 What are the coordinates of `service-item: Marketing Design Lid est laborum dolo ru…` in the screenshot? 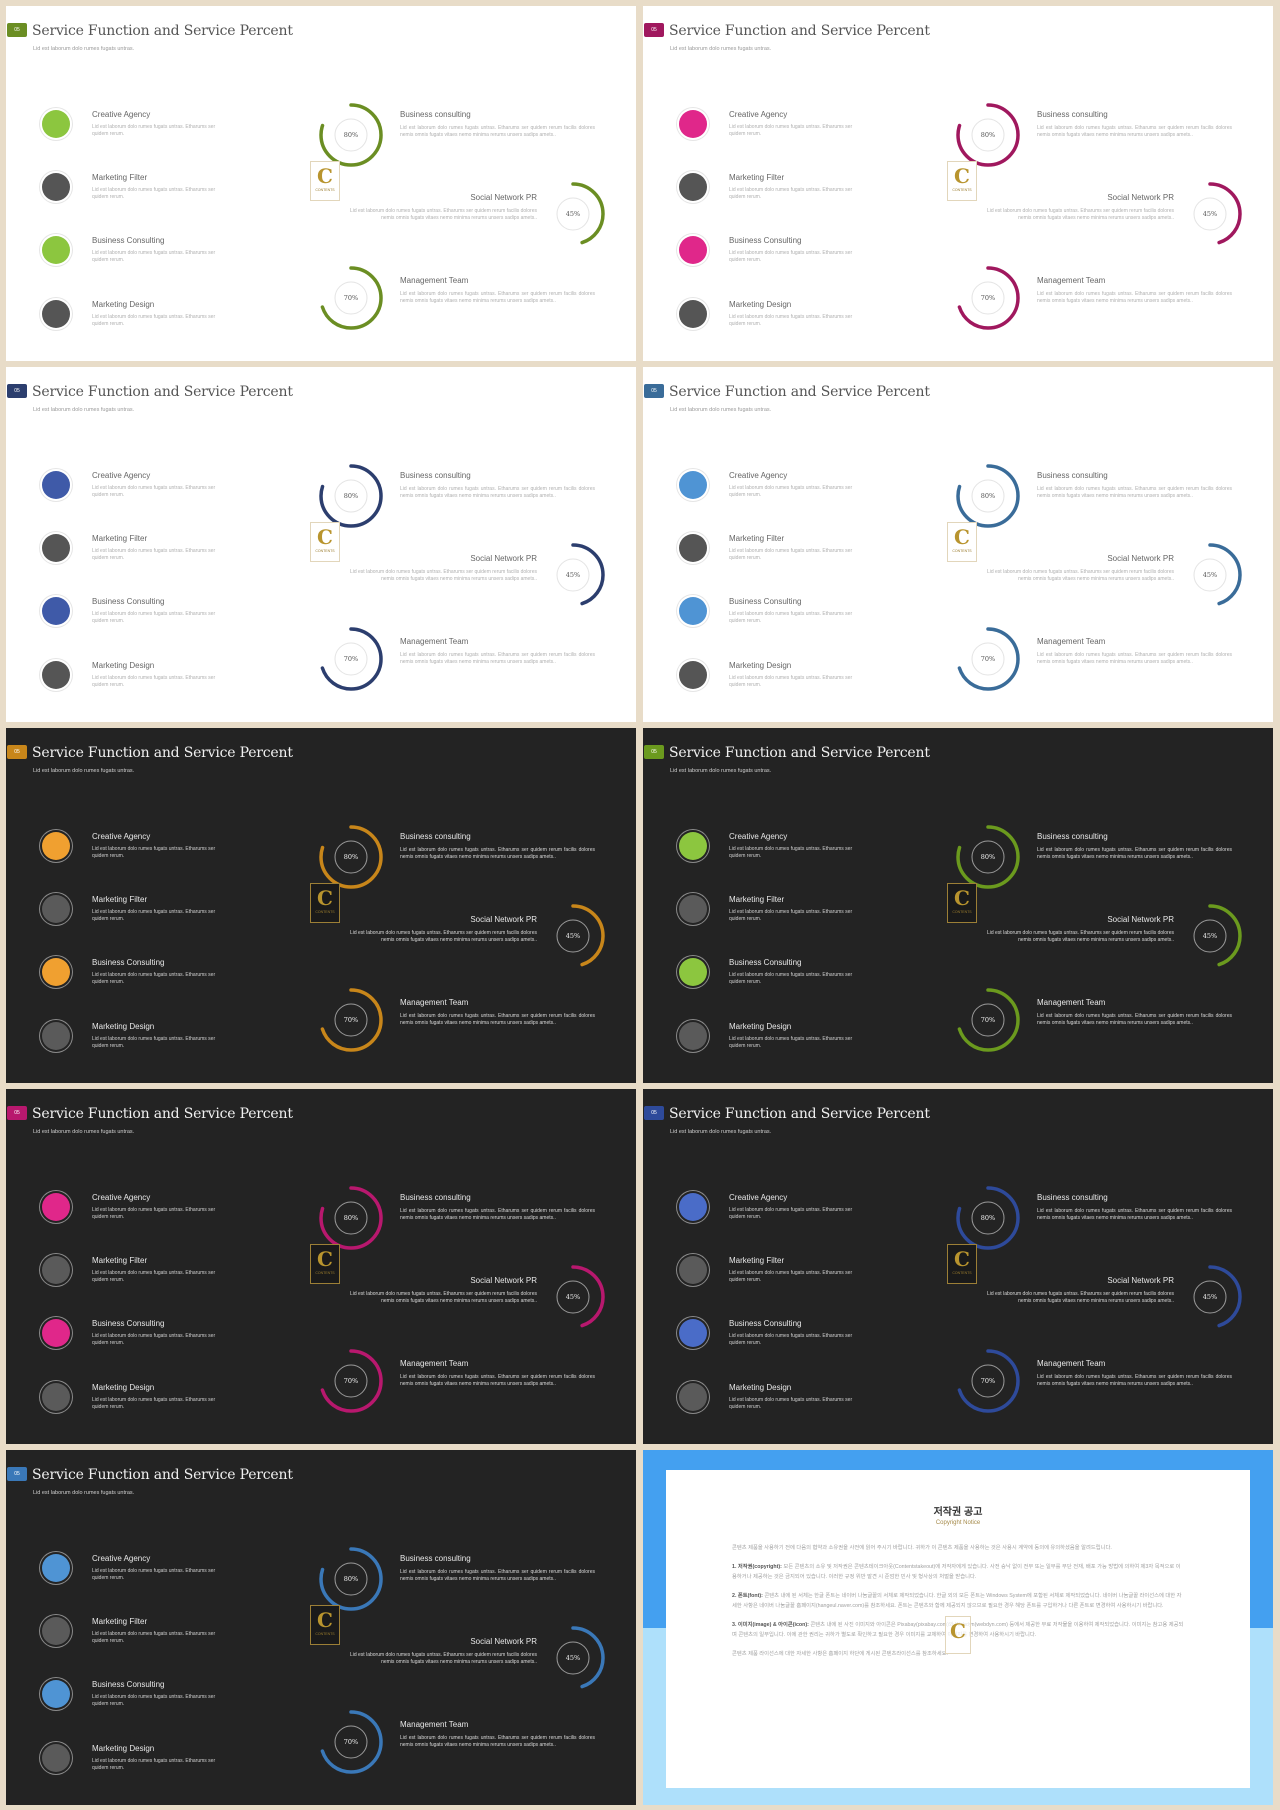 It's located at (142, 1042).